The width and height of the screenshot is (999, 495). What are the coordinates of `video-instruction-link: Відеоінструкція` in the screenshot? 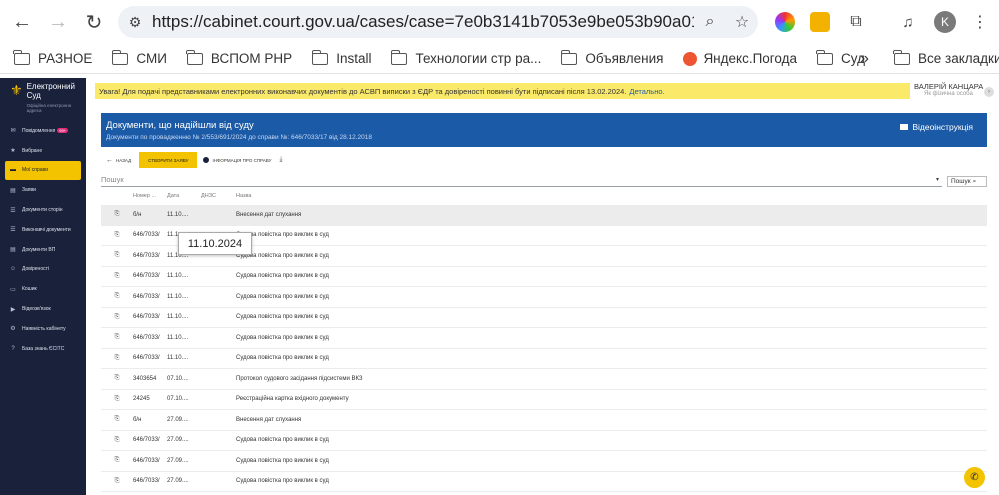 It's located at (936, 127).